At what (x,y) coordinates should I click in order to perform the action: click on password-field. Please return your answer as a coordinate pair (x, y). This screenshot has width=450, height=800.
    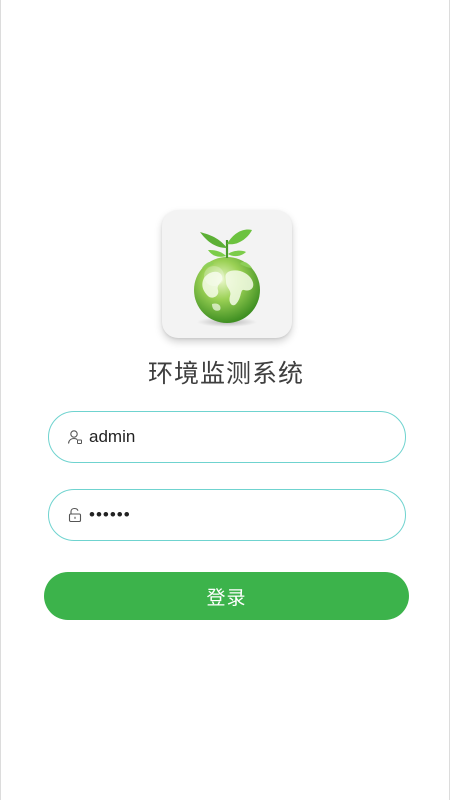
    Looking at the image, I should click on (227, 515).